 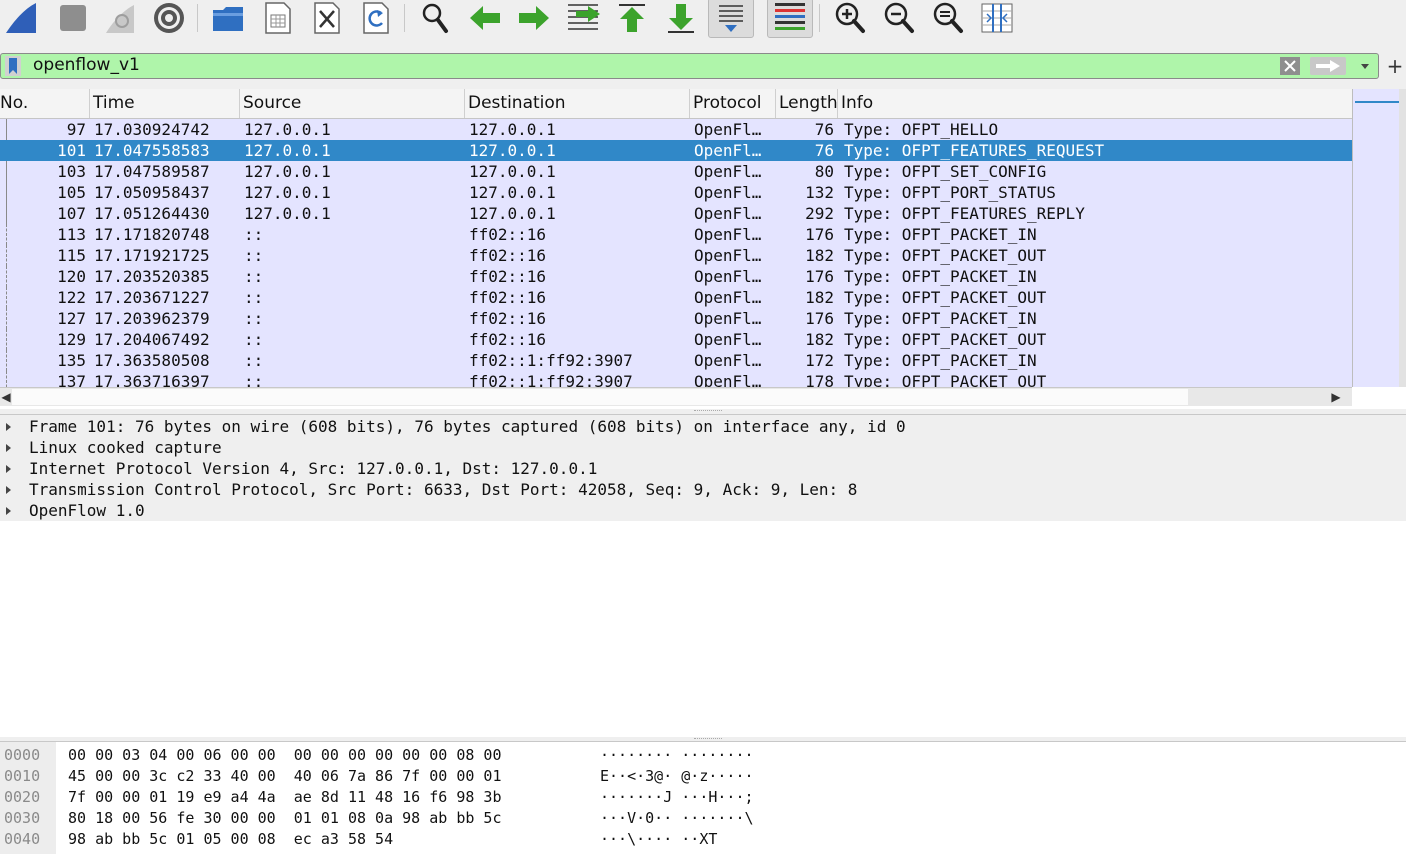 What do you see at coordinates (1328, 66) in the screenshot?
I see `apply-filter-icon` at bounding box center [1328, 66].